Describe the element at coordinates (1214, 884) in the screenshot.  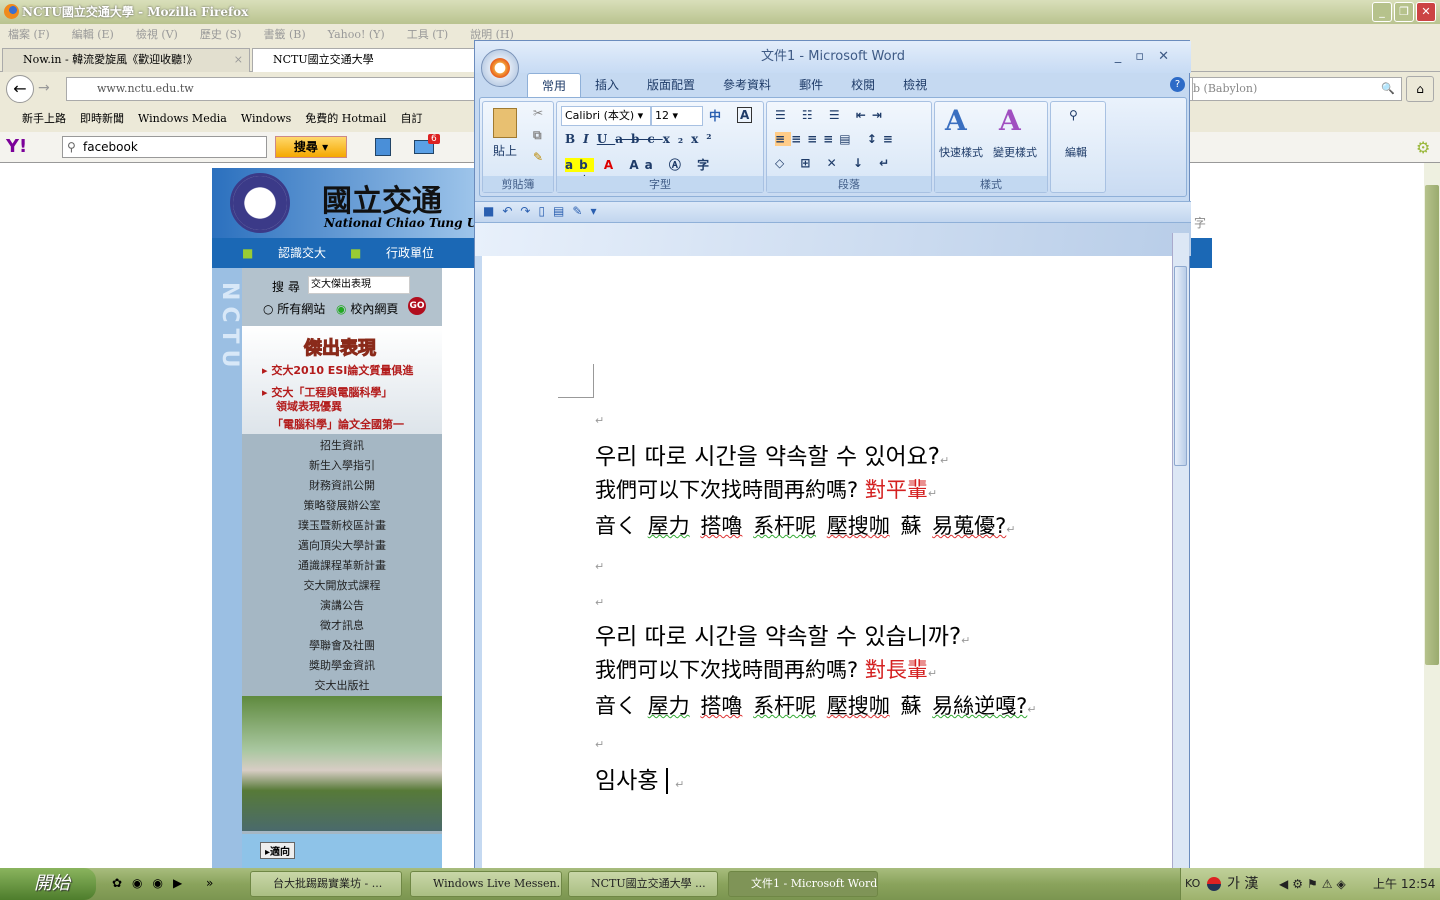
I see `korean-ime-icon` at that location.